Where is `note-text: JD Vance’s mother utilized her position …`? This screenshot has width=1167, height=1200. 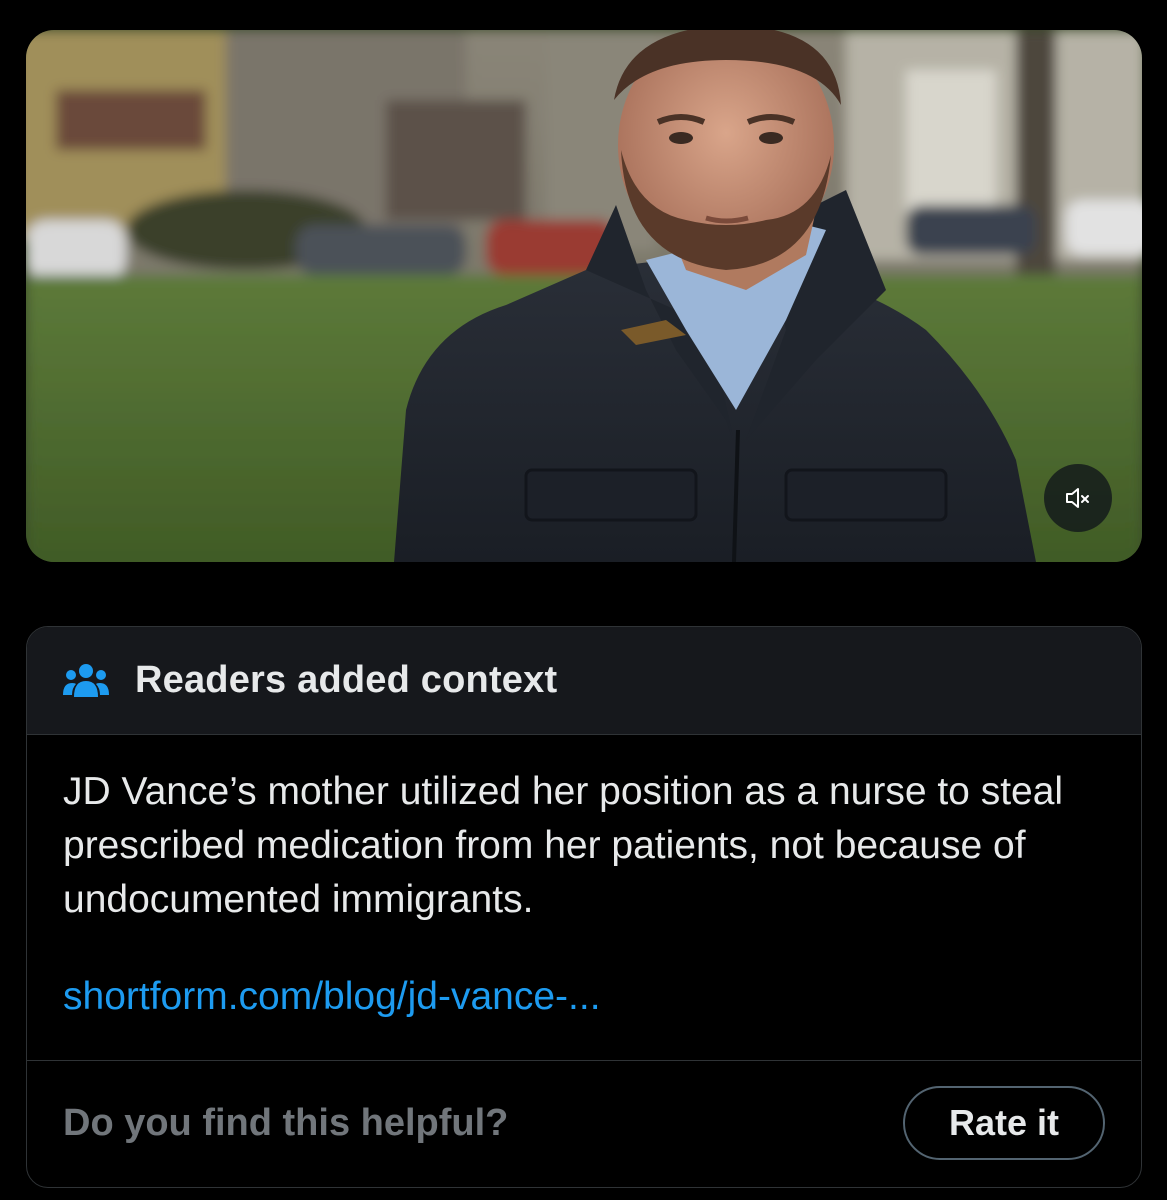
note-text: JD Vance’s mother utilized her position … is located at coordinates (563, 845).